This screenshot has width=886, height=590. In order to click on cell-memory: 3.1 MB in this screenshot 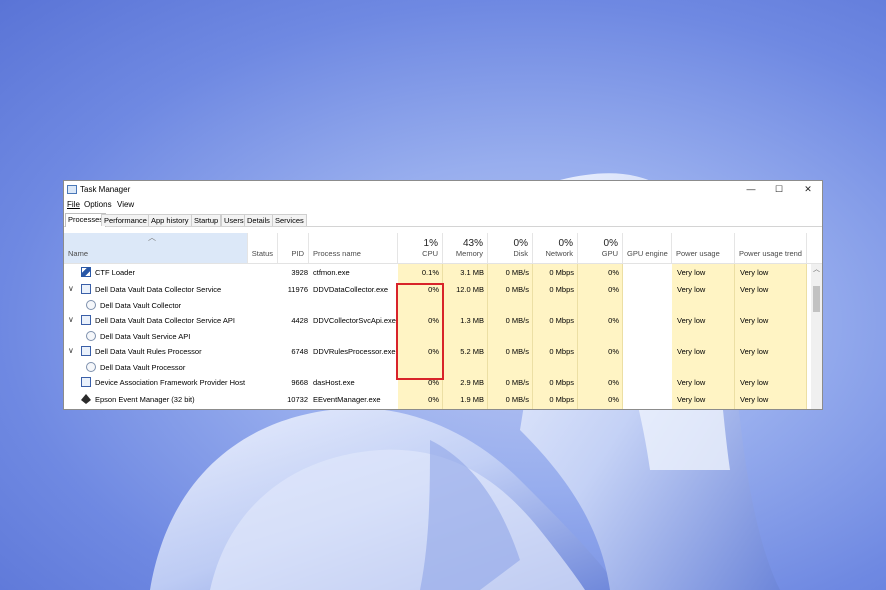, I will do `click(472, 272)`.